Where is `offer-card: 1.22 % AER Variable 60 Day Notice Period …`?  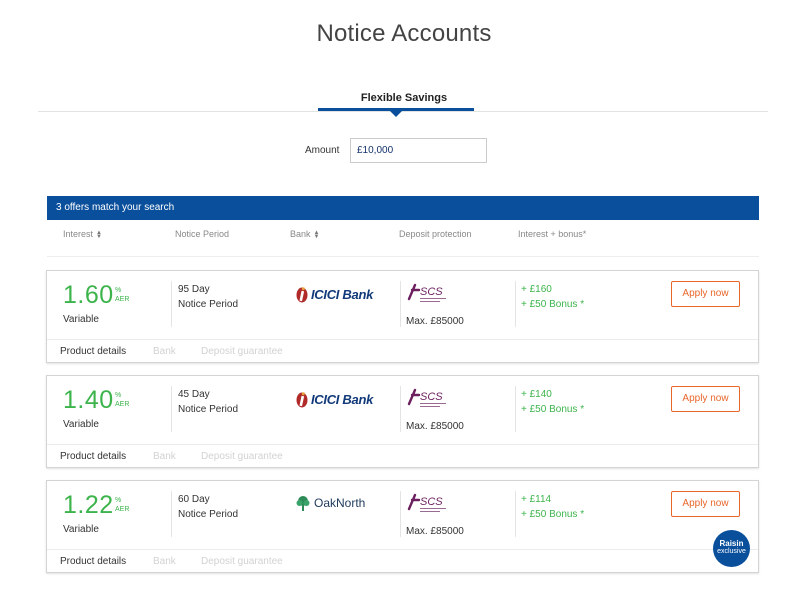 offer-card: 1.22 % AER Variable 60 Day Notice Period … is located at coordinates (402, 526).